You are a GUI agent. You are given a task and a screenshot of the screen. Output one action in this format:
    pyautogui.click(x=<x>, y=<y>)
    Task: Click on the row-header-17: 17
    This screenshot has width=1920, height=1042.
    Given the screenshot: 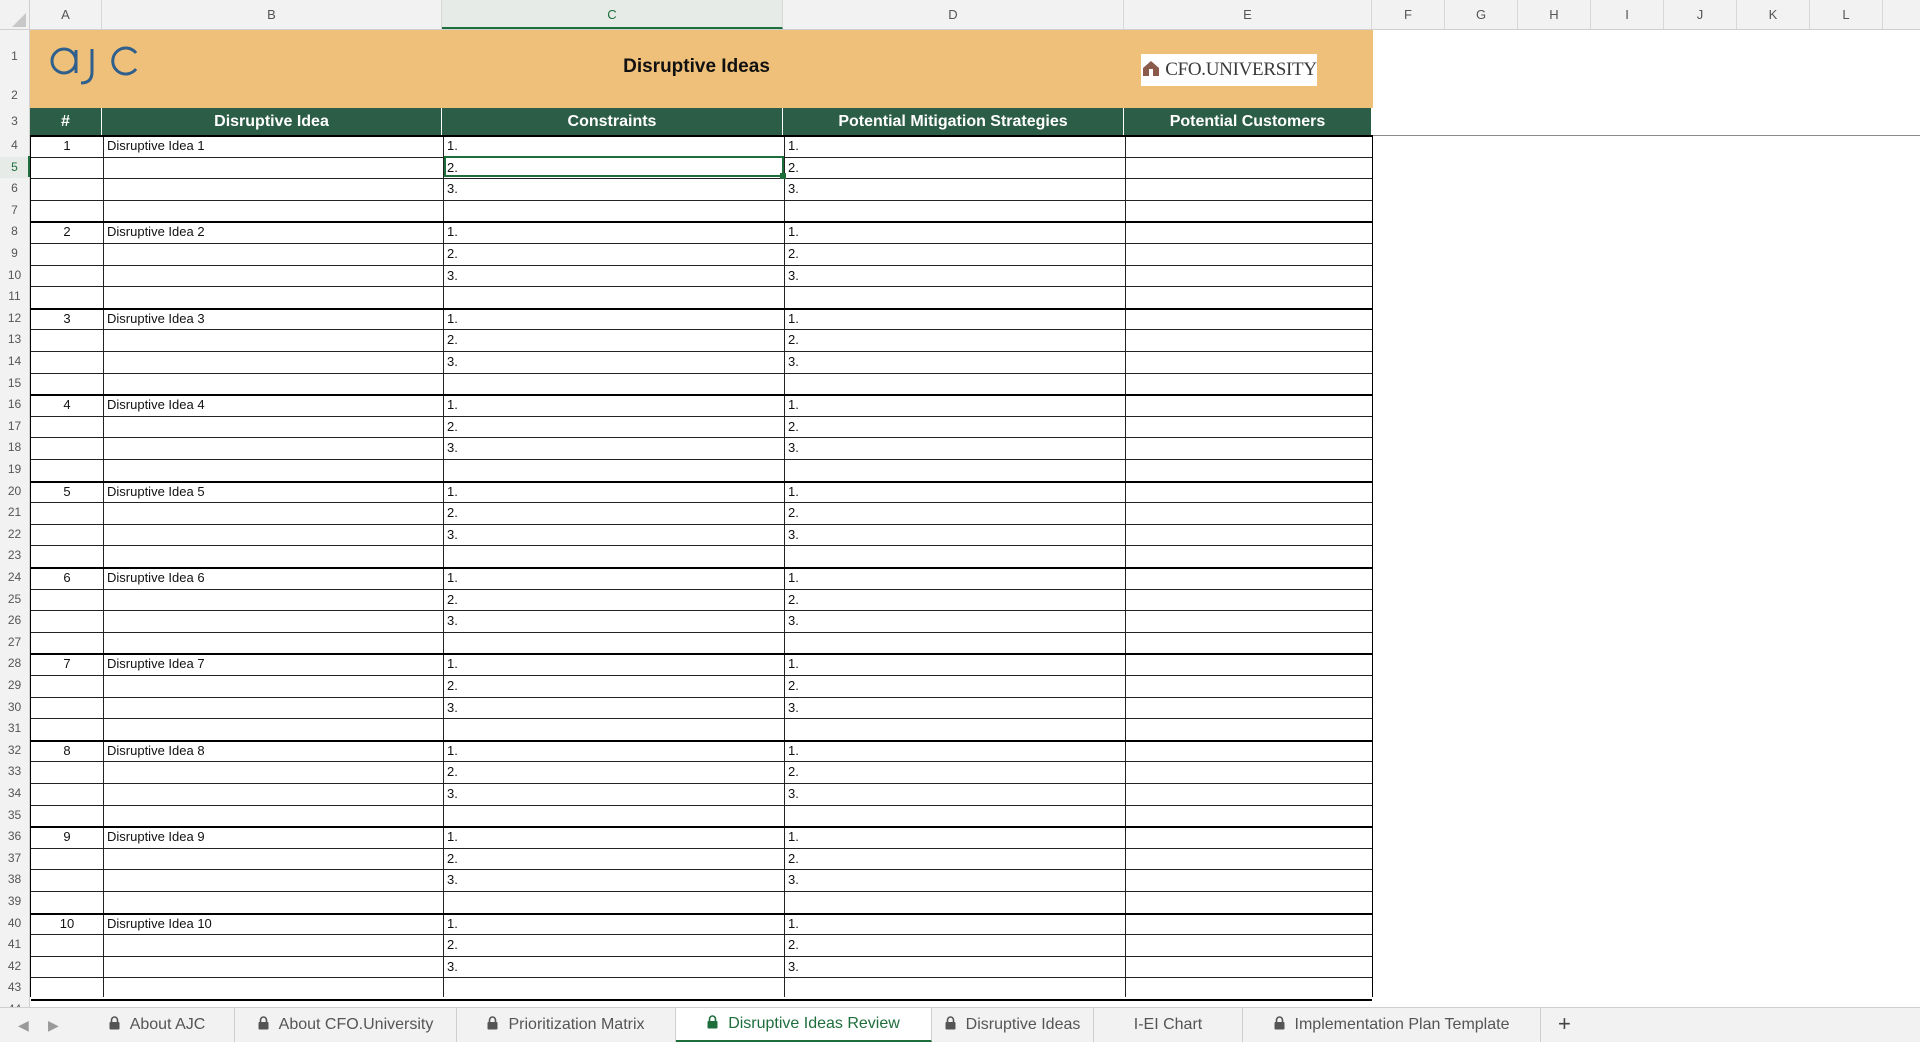 What is the action you would take?
    pyautogui.click(x=14, y=427)
    